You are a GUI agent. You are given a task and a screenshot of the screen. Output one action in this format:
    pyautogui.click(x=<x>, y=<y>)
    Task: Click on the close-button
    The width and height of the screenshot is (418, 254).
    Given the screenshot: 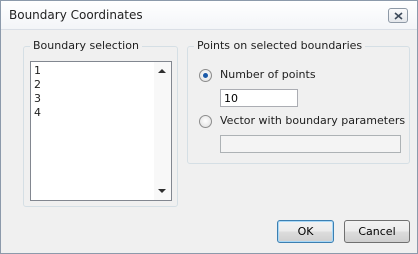 What is the action you would take?
    pyautogui.click(x=398, y=15)
    